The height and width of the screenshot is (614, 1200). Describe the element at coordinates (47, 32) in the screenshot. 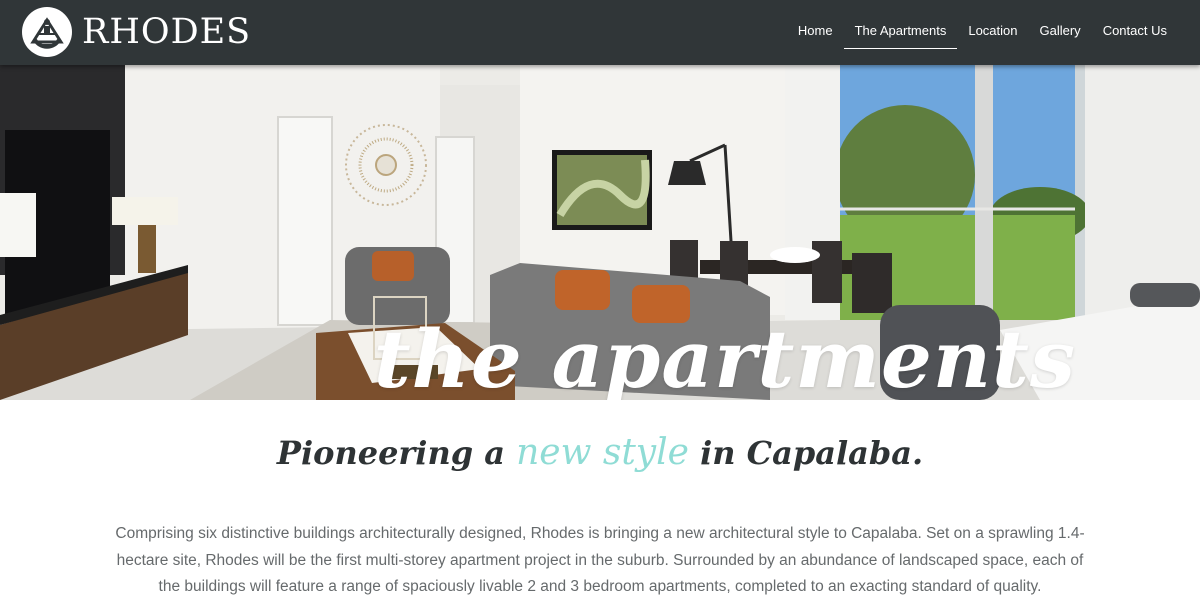

I see `sextant-emblem-icon` at that location.